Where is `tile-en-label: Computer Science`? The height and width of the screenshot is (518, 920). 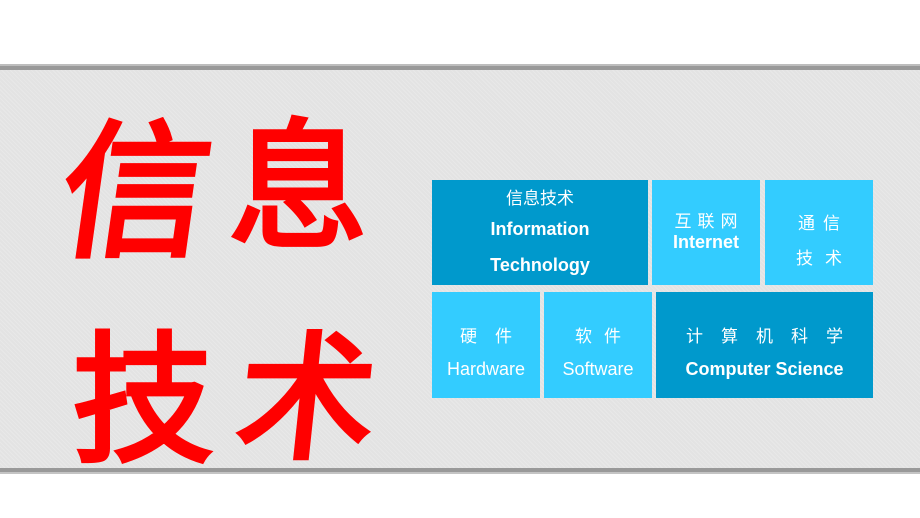 tile-en-label: Computer Science is located at coordinates (764, 369).